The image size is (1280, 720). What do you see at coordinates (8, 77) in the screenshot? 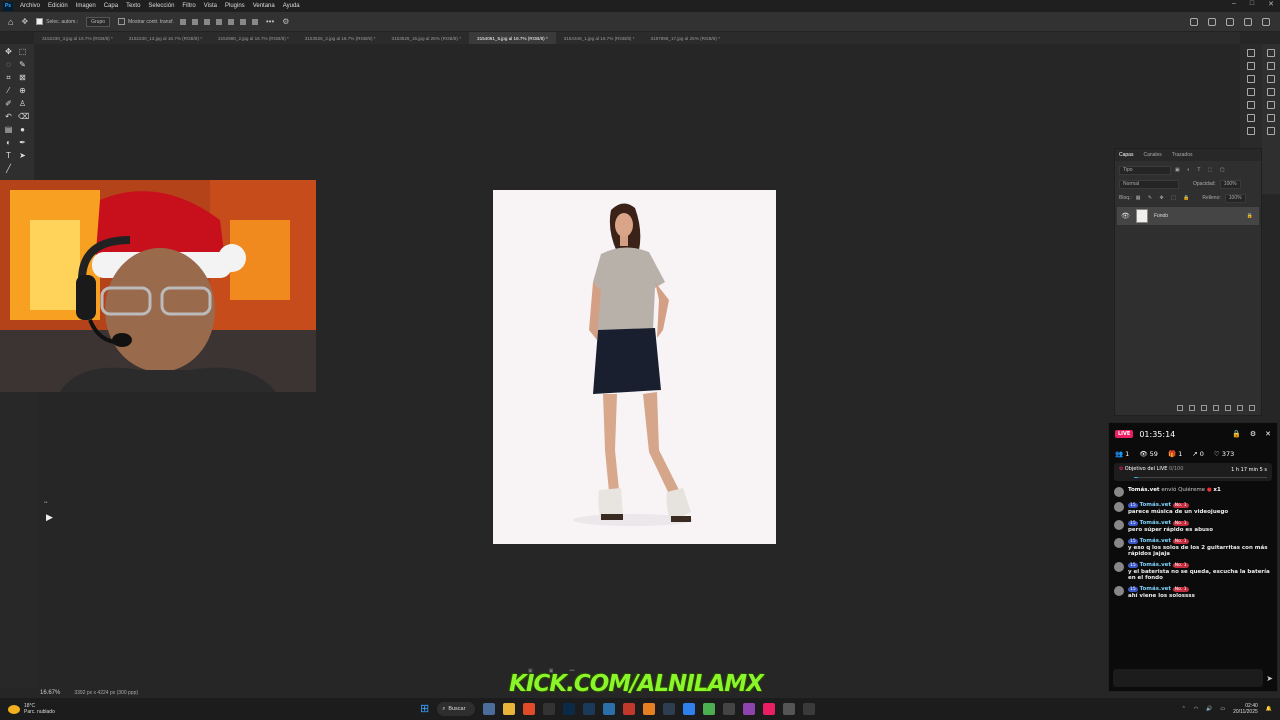
I see `crop-icon: ⌗` at bounding box center [8, 77].